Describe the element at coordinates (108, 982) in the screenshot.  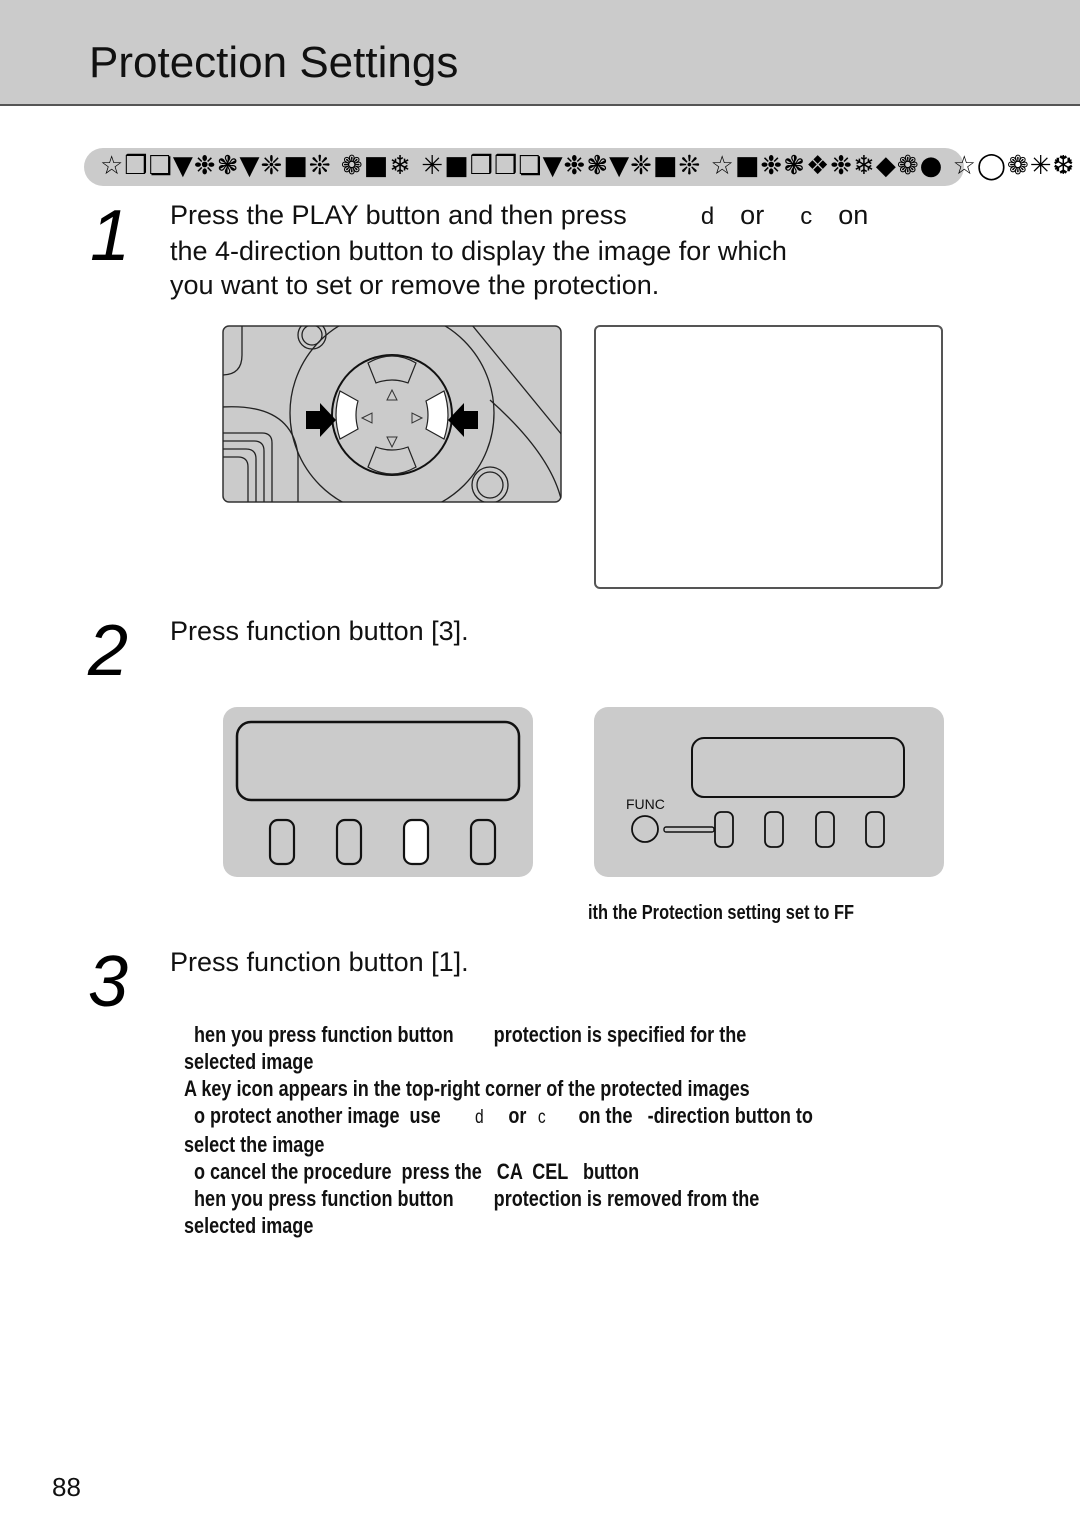
I see `step-number-3: 3` at that location.